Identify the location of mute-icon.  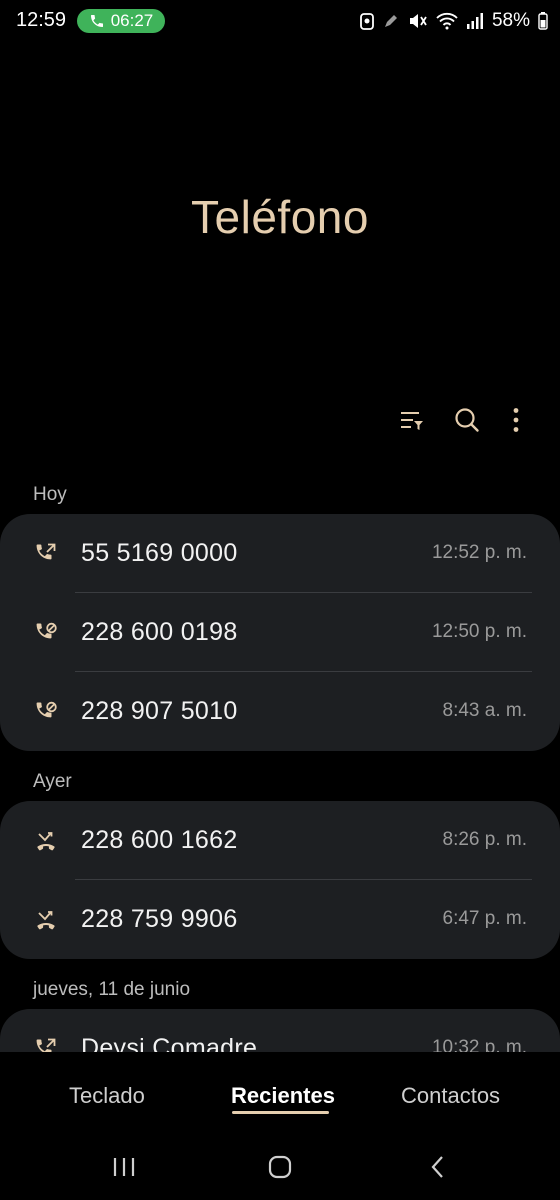
(418, 21).